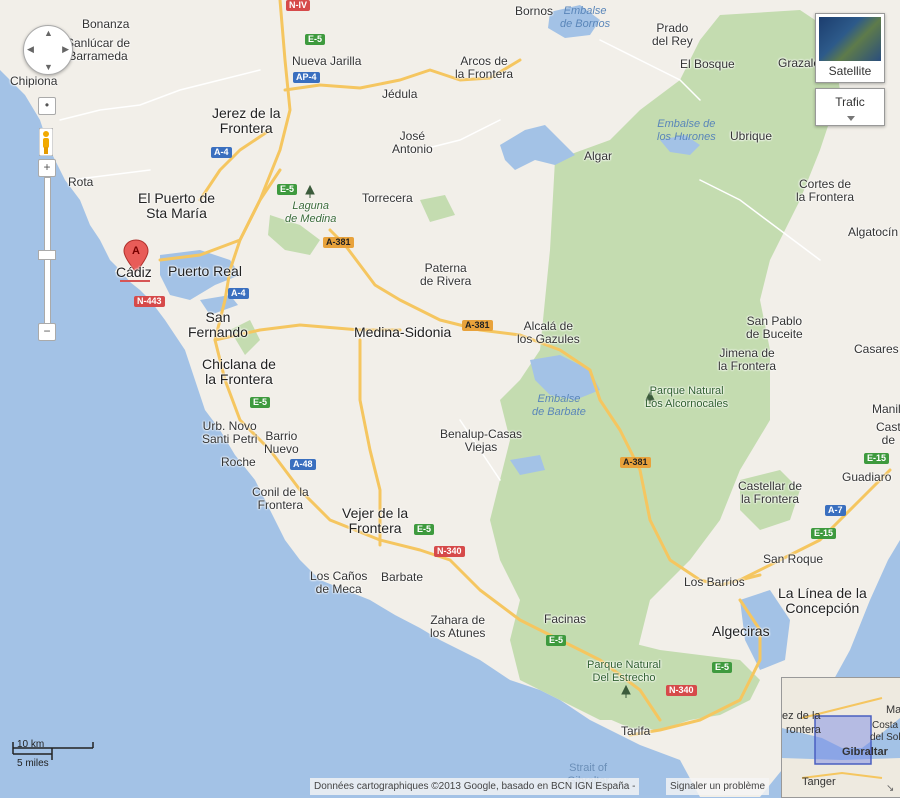  What do you see at coordinates (65, 49) in the screenshot?
I see `pan-right-icon: ▶` at bounding box center [65, 49].